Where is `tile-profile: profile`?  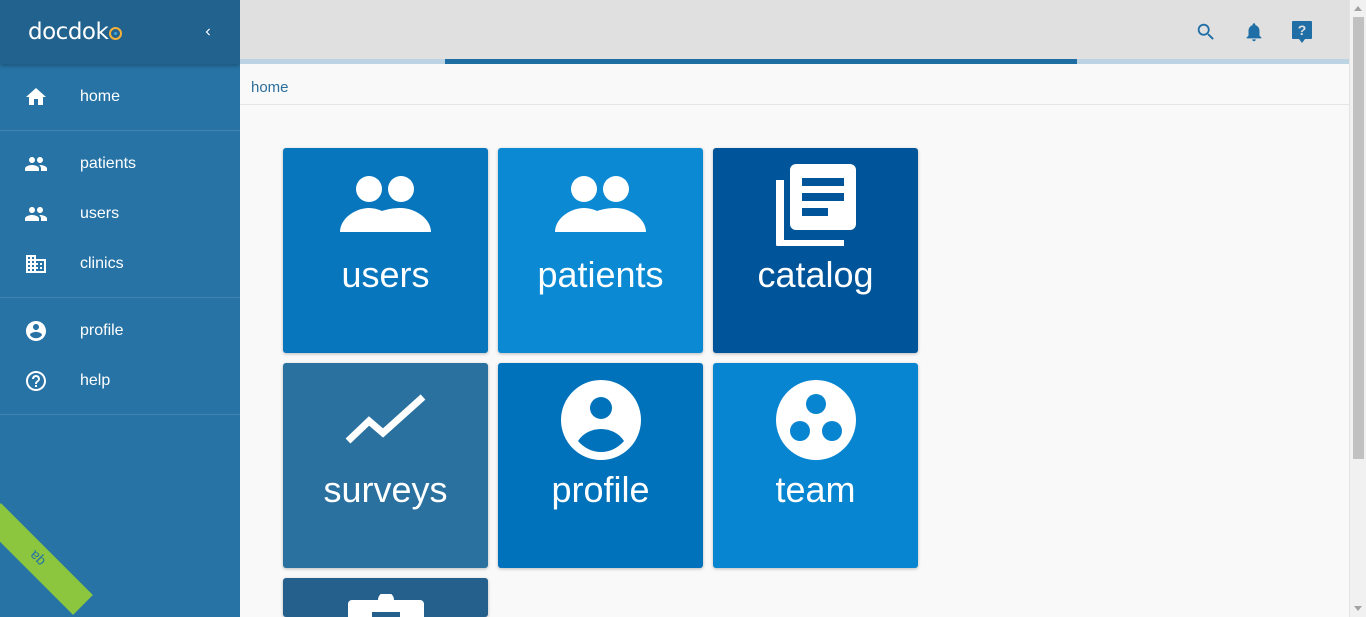
tile-profile: profile is located at coordinates (600, 465).